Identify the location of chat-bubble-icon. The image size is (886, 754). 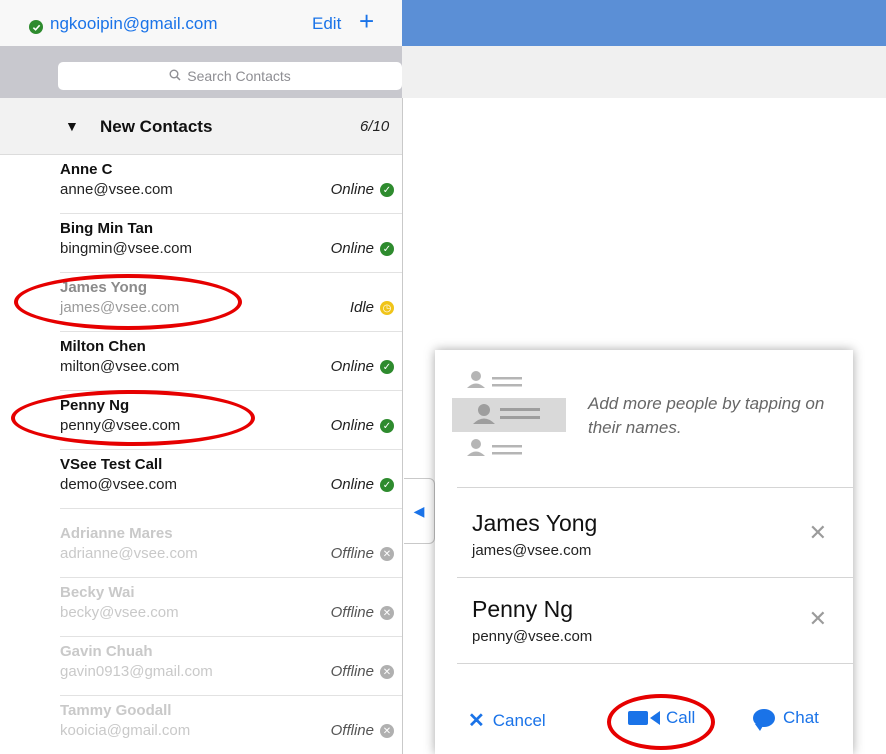
(764, 720).